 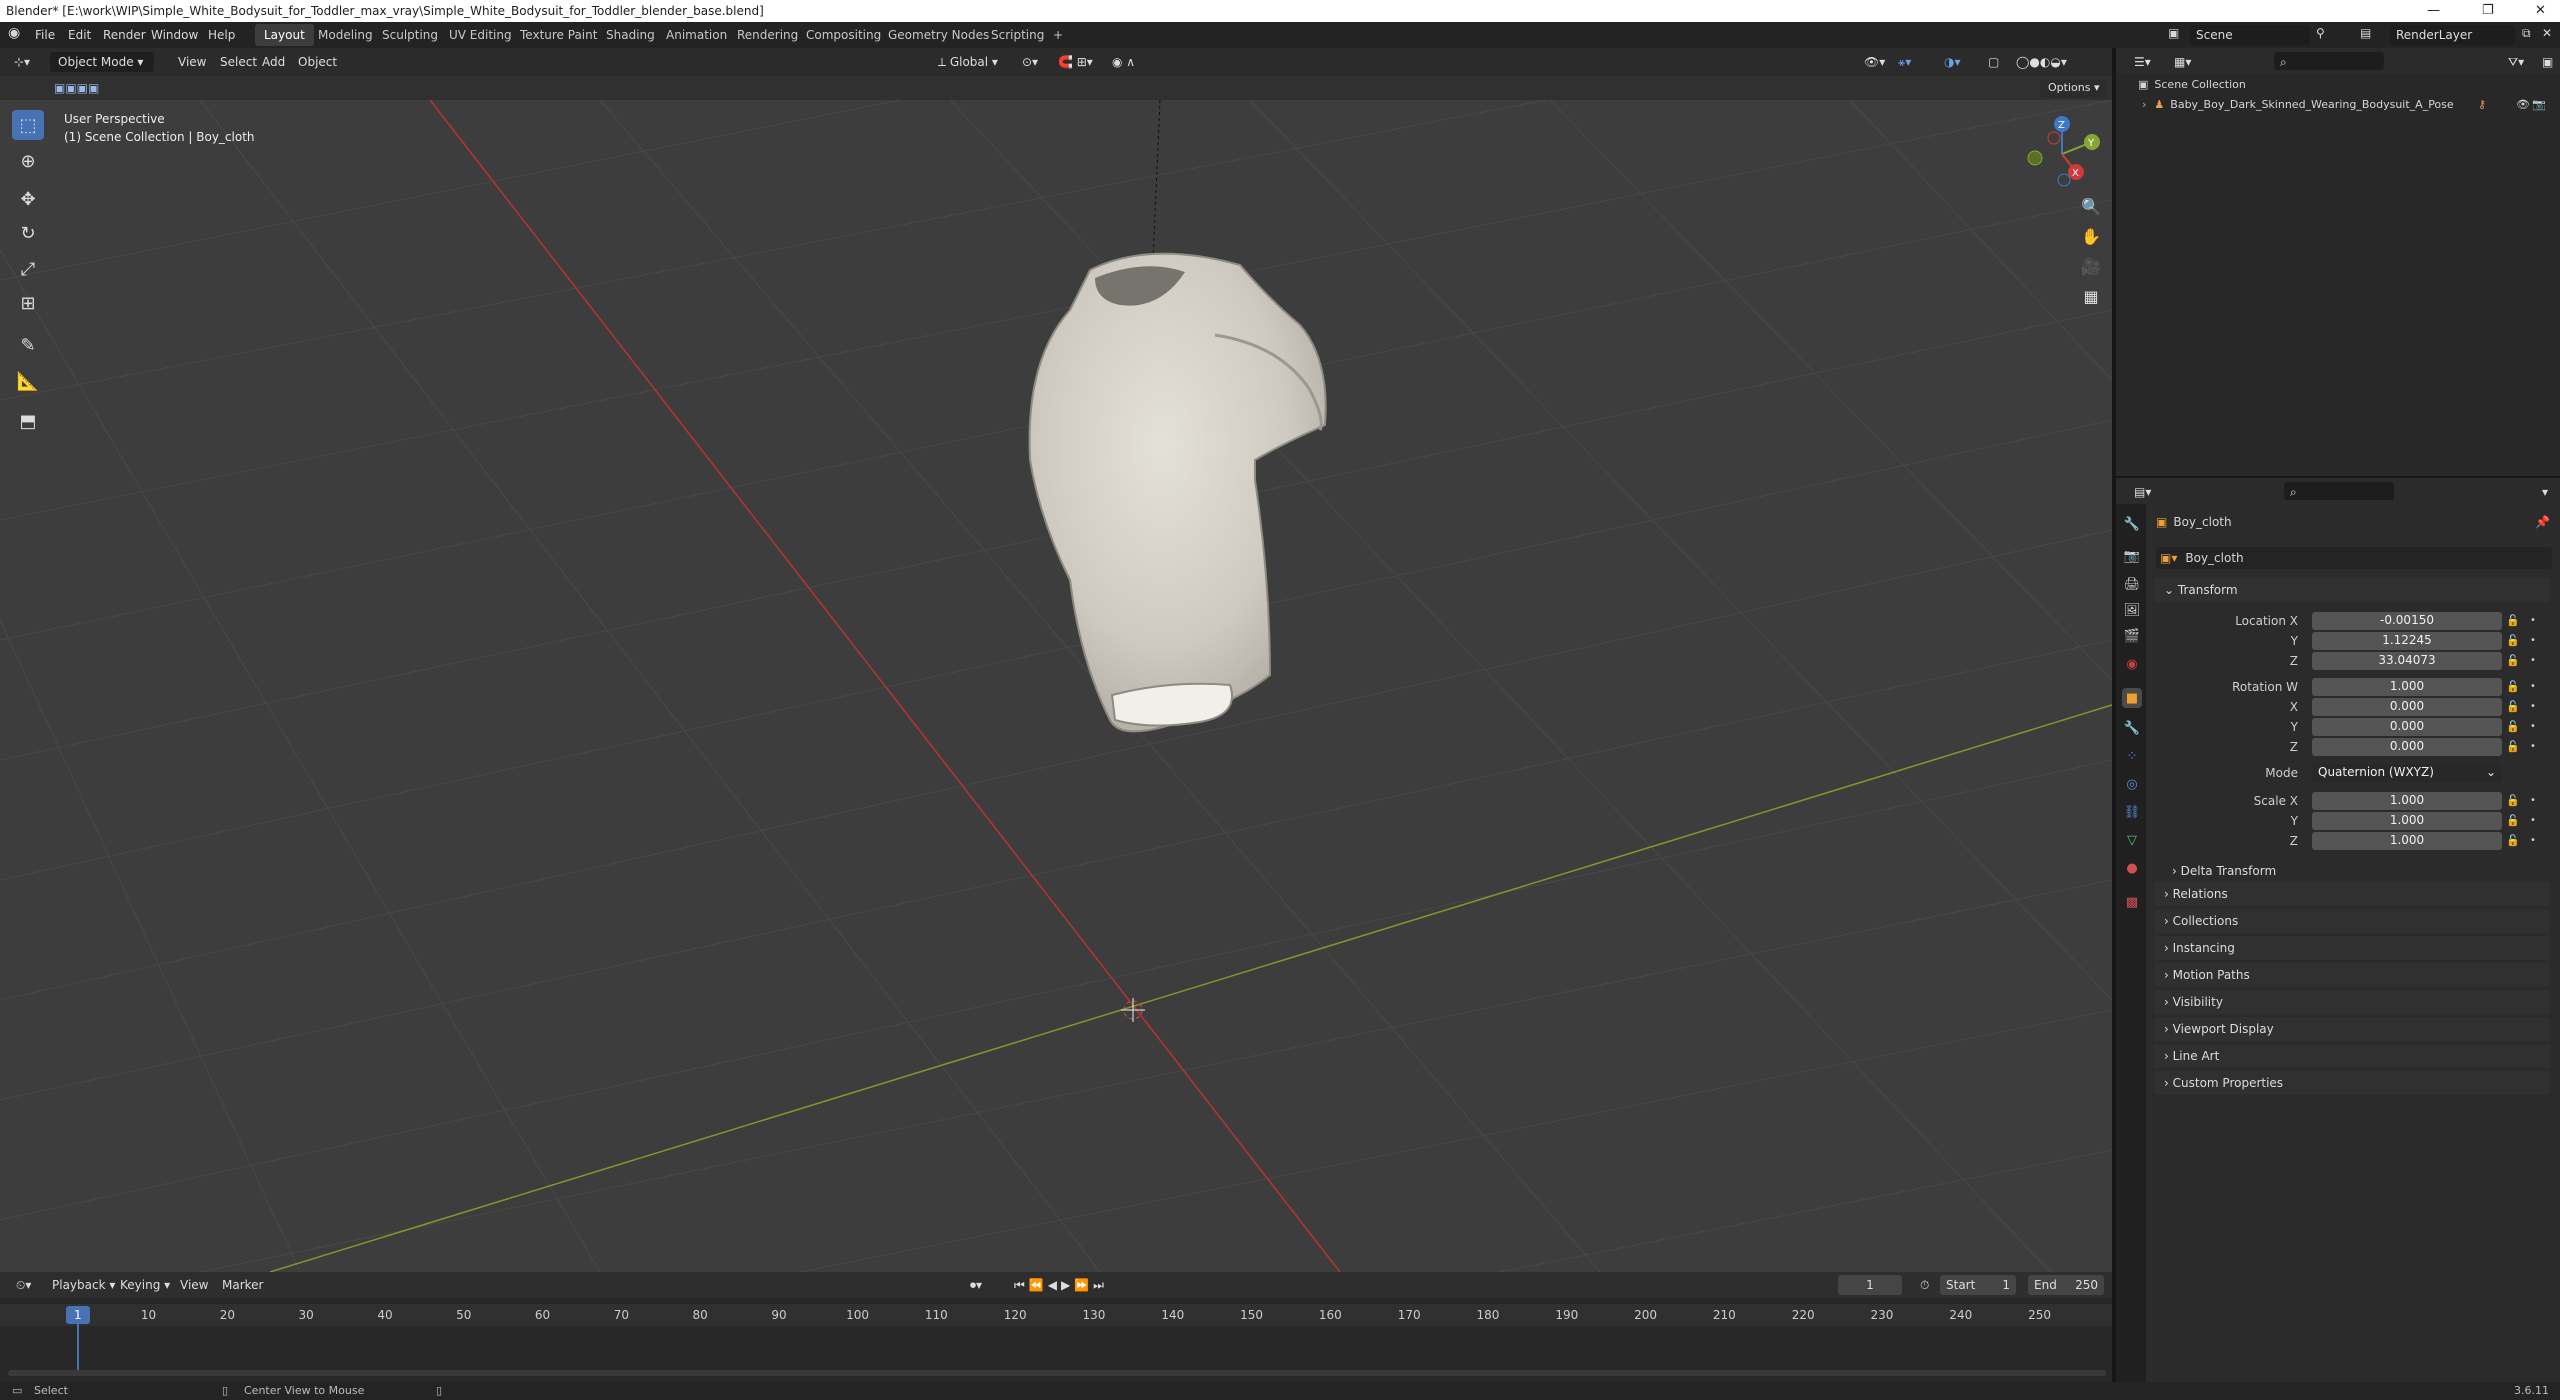 I want to click on menu-keying: Keying ▾, so click(x=145, y=1285).